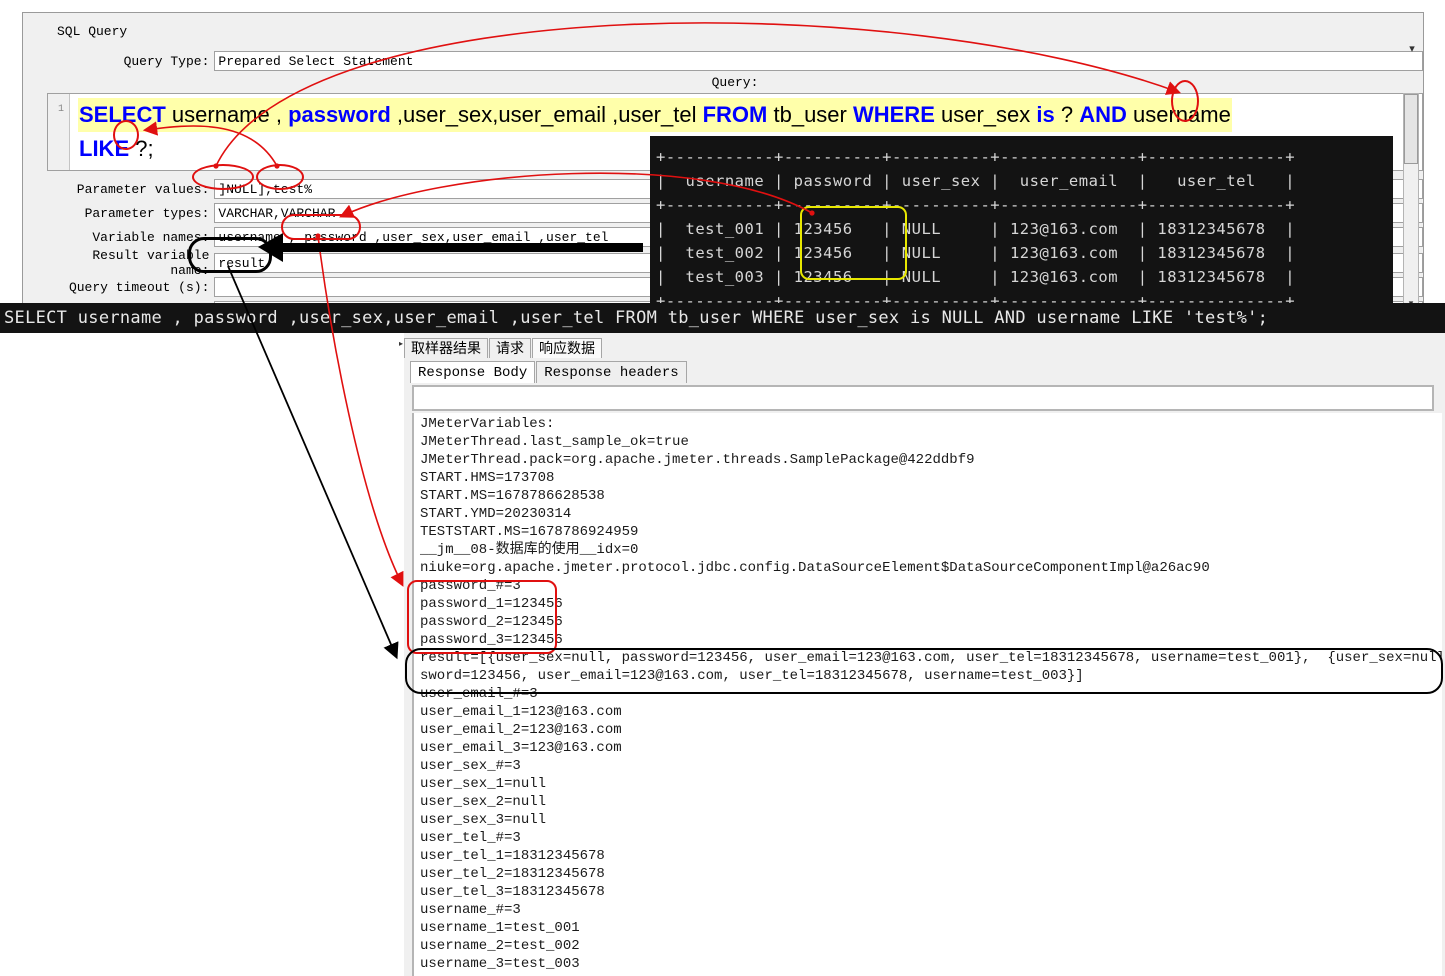  I want to click on parameter-values-label: Parameter values:, so click(143, 189).